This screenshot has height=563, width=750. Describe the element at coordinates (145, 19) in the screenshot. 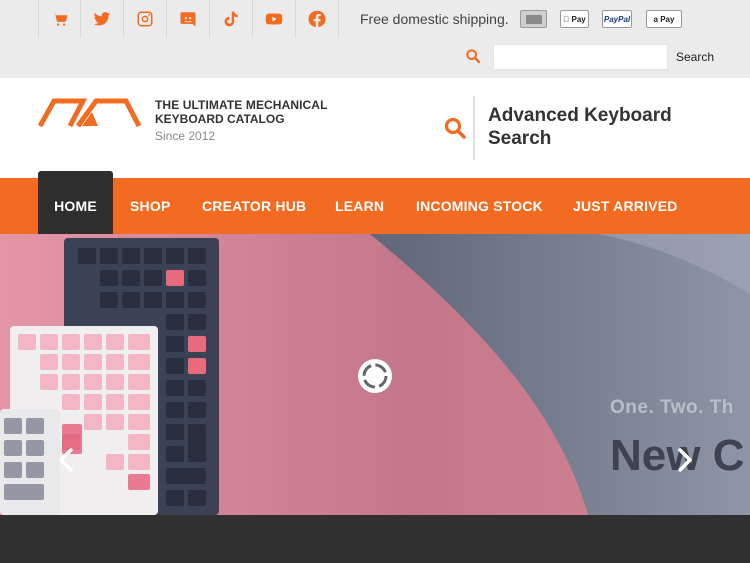

I see `instagram-icon` at that location.